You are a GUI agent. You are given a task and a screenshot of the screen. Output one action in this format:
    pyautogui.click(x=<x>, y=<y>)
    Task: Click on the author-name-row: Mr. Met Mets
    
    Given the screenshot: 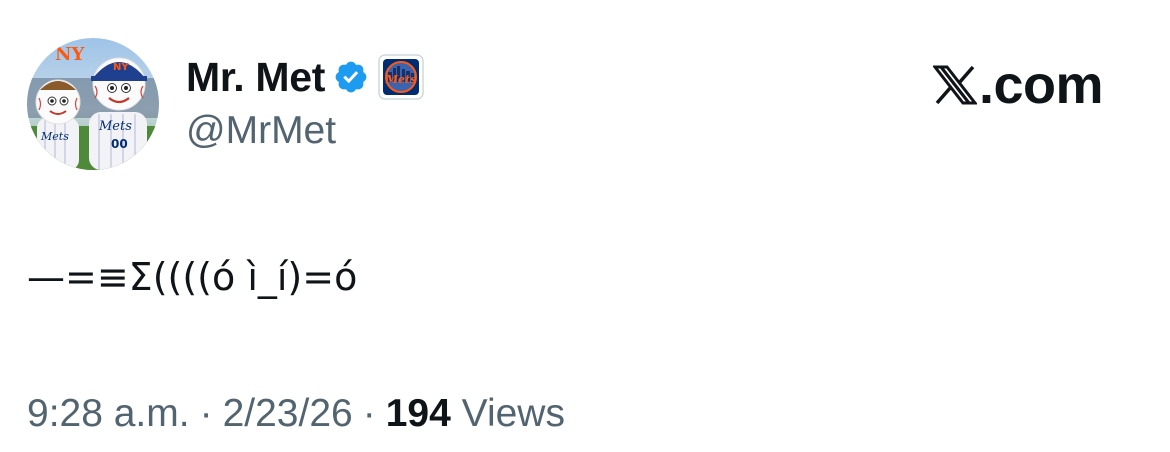 What is the action you would take?
    pyautogui.click(x=305, y=77)
    